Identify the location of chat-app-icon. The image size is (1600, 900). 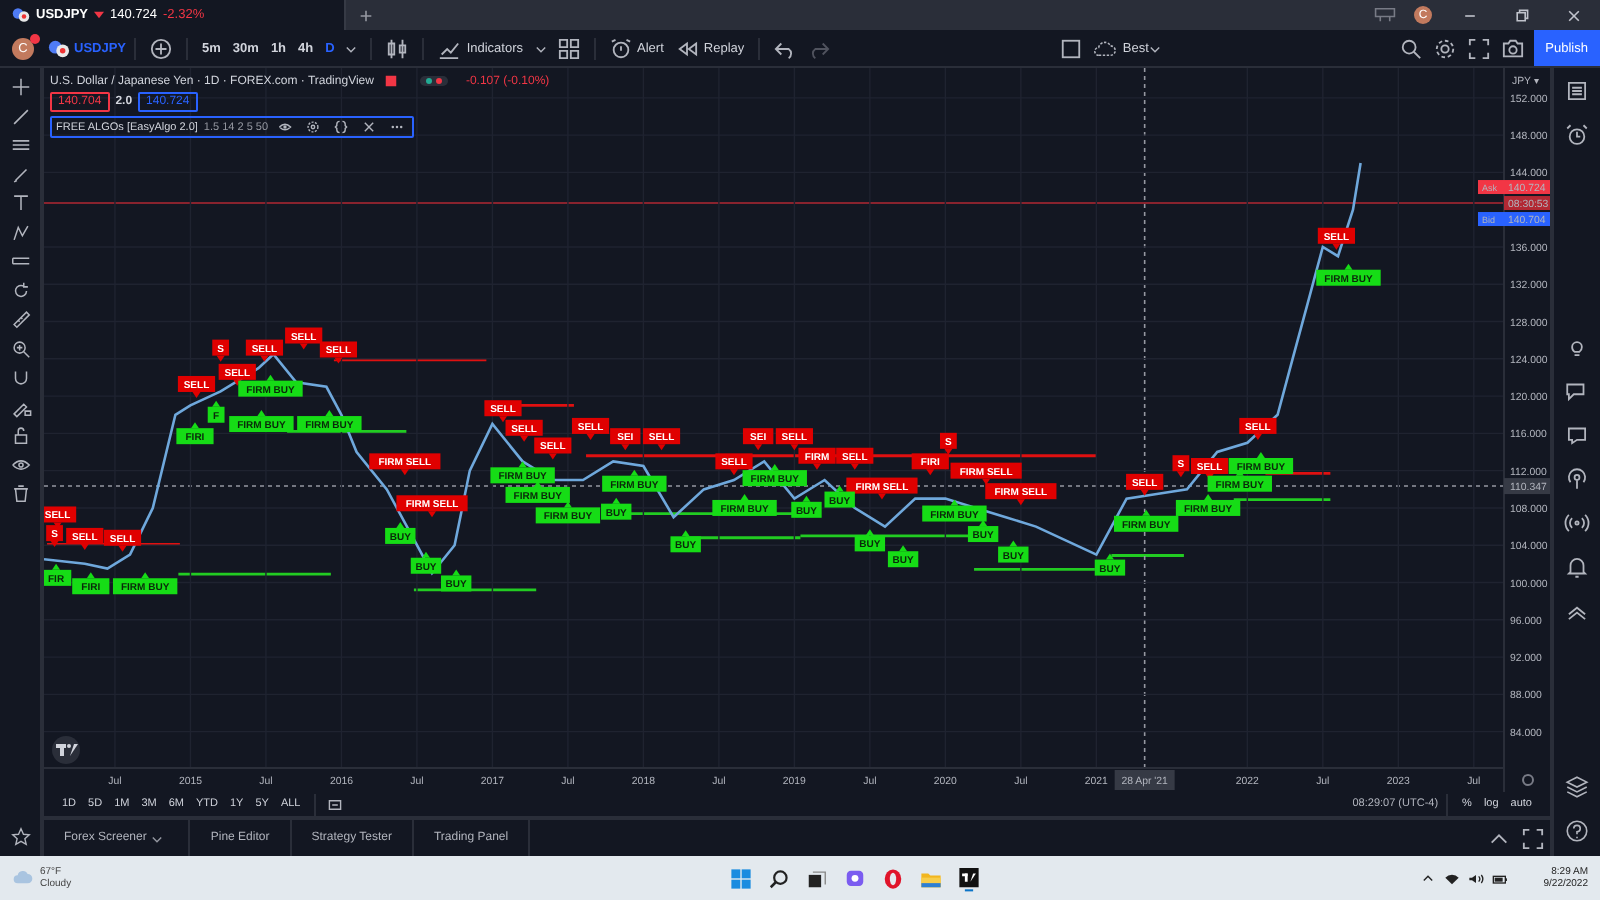
(854, 878).